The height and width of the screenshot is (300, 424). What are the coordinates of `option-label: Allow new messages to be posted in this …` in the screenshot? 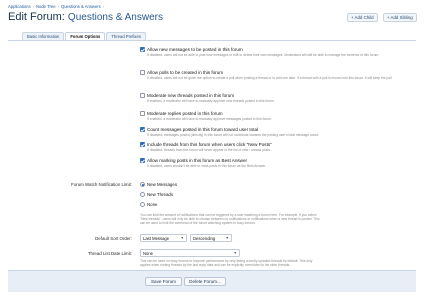 It's located at (195, 49).